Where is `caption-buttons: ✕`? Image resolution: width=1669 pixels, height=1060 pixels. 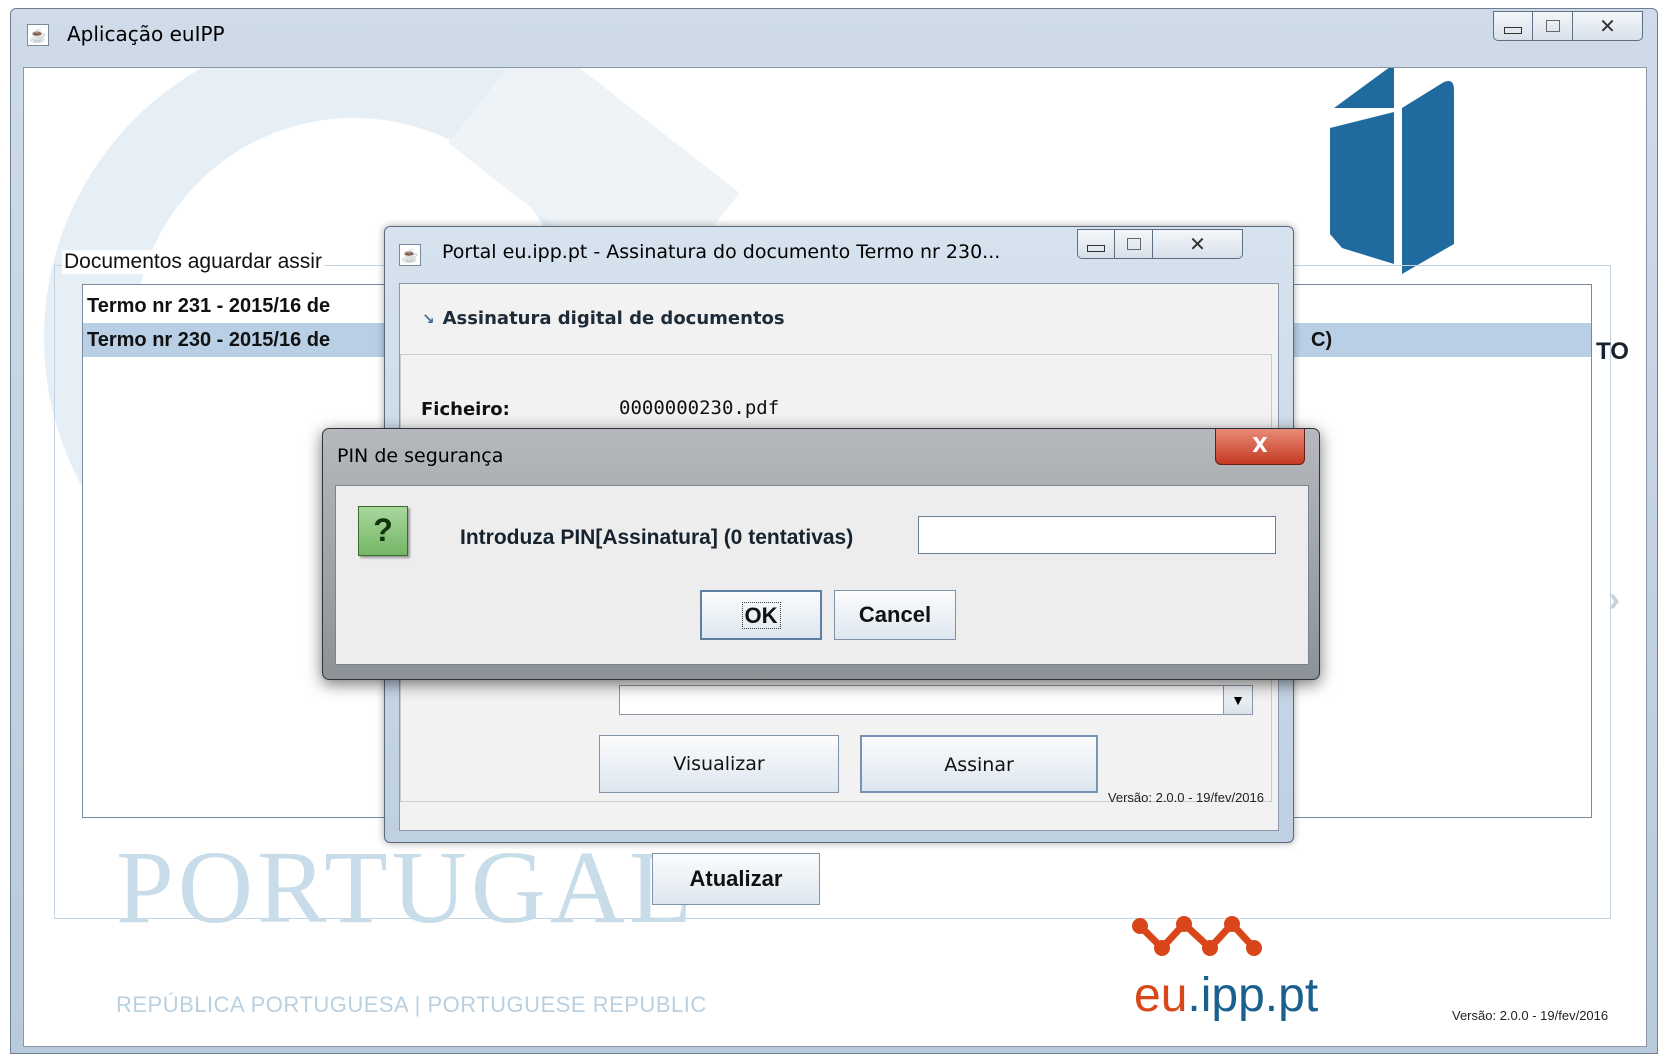 caption-buttons: ✕ is located at coordinates (1568, 26).